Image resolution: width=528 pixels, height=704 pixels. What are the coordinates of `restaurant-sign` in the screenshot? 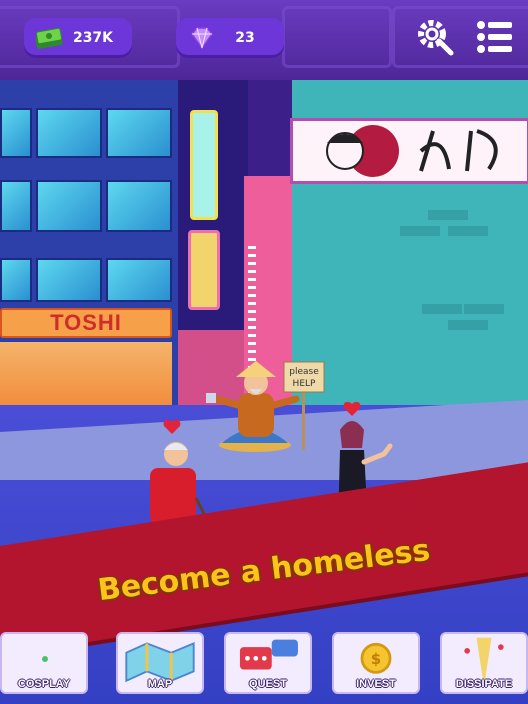 It's located at (409, 151).